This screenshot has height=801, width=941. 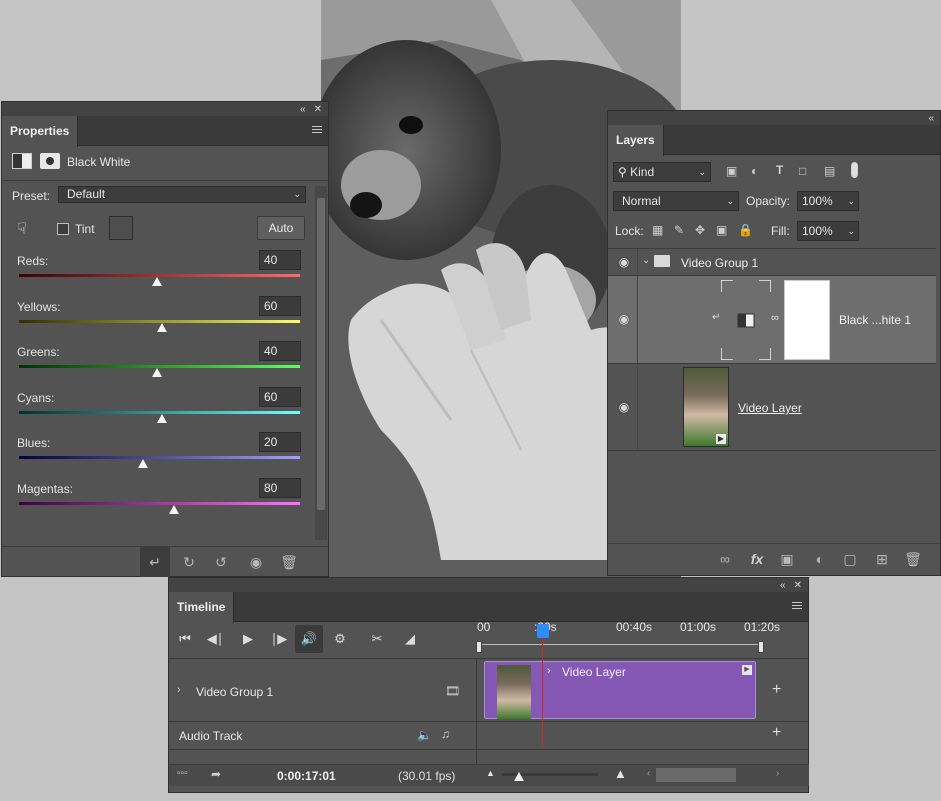 I want to click on video-clip: › Video Layer ▶, so click(x=620, y=690).